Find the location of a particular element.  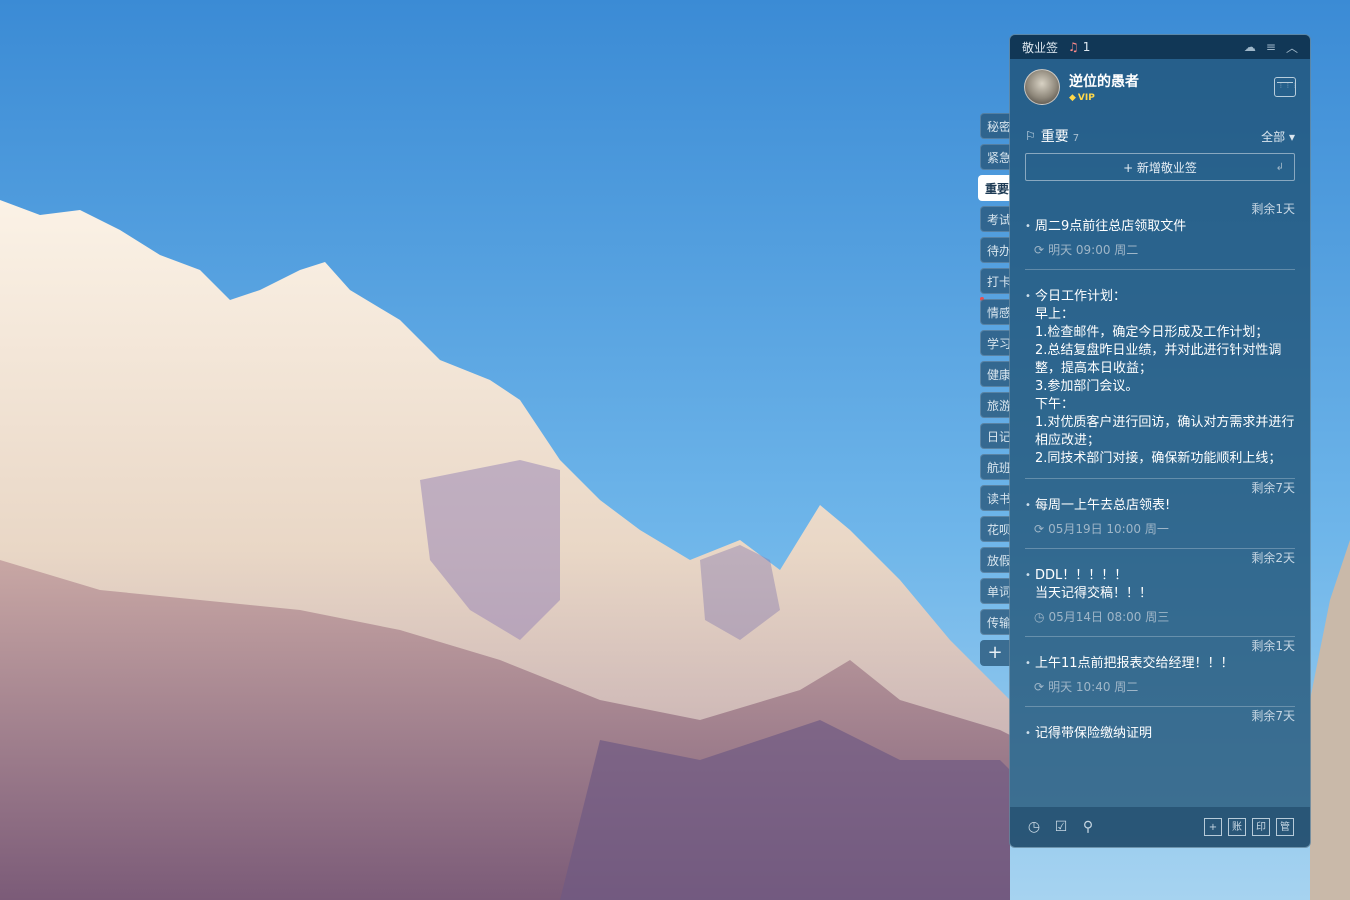

manage-icon: 管 is located at coordinates (1285, 827).